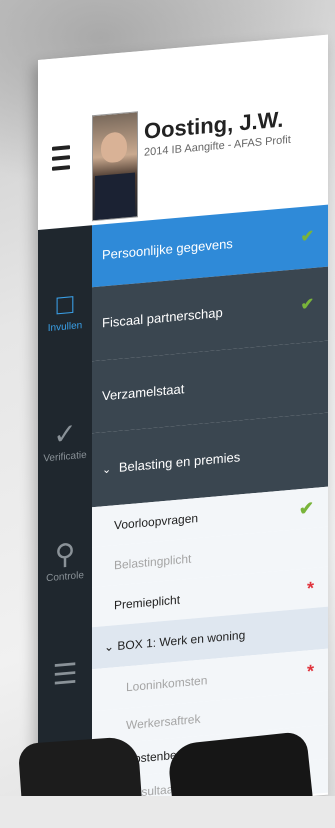  I want to click on check-icon: ✓, so click(65, 434).